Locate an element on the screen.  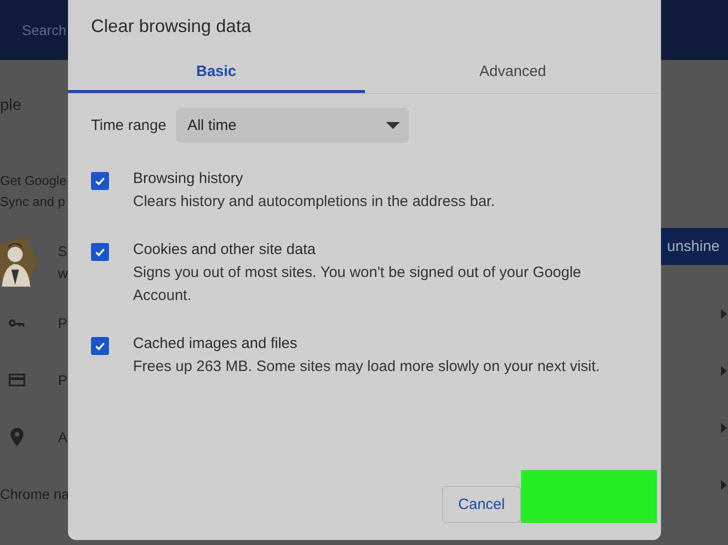
section-heading: Chrome na is located at coordinates (35, 494).